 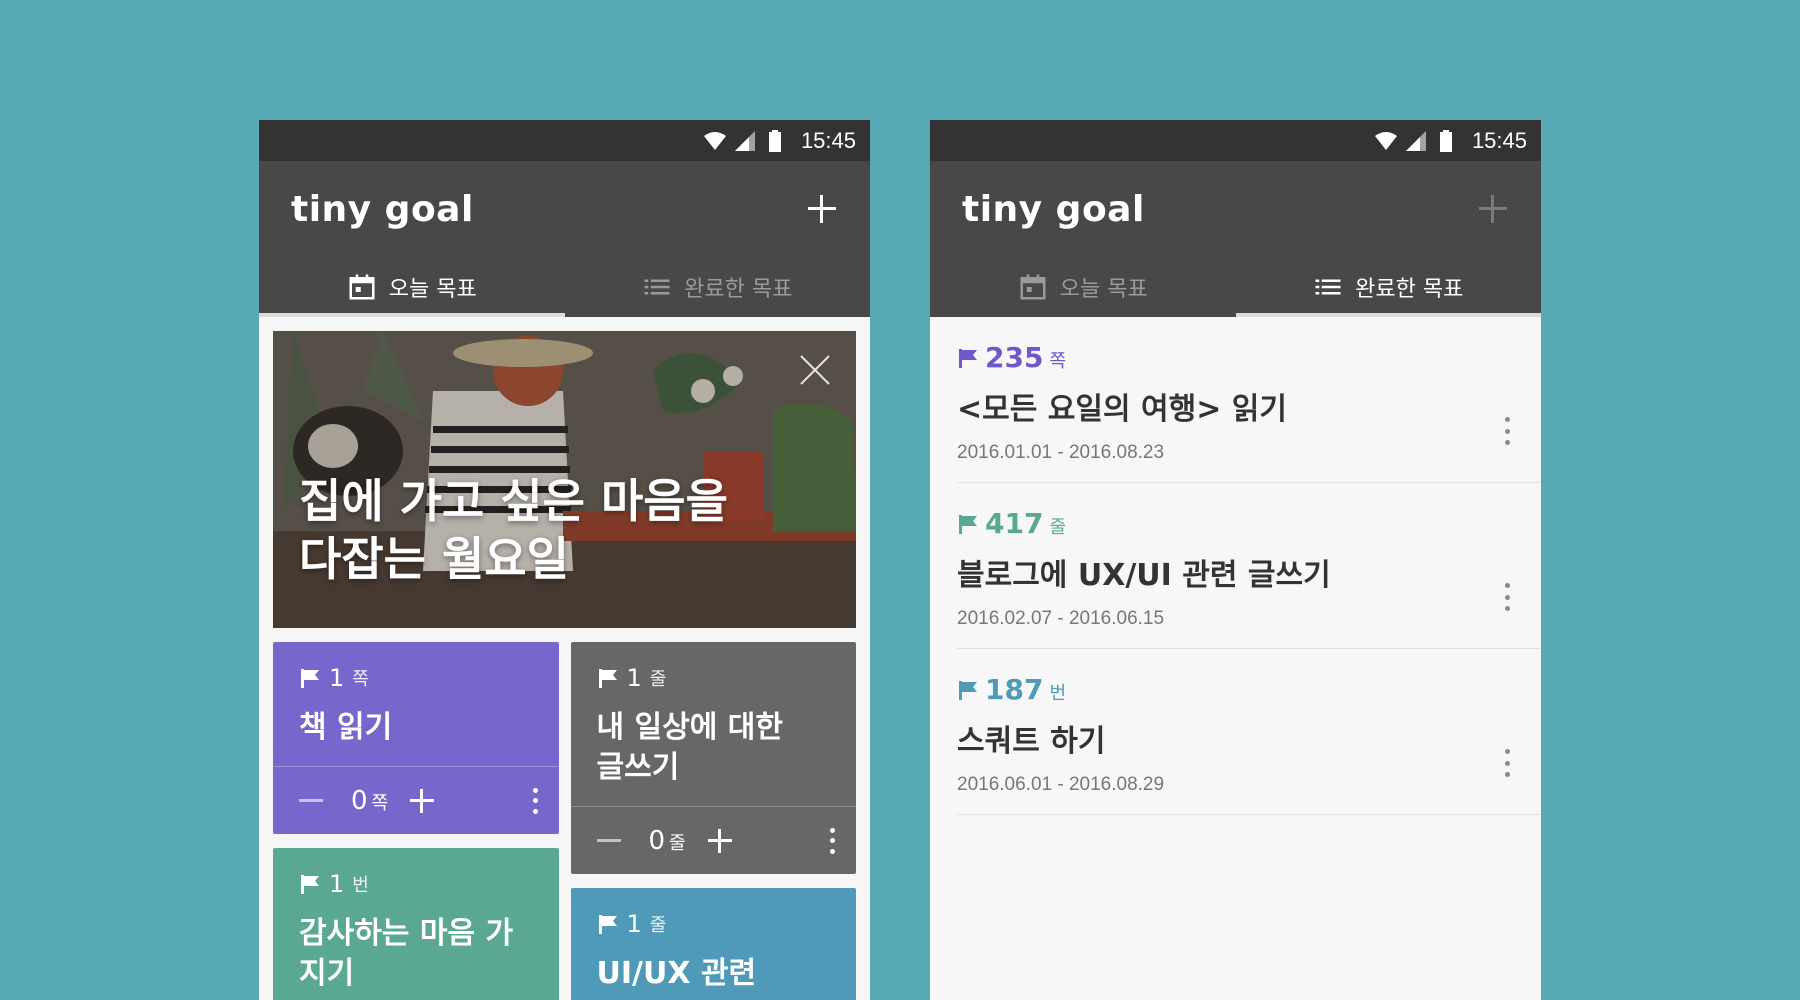 I want to click on goal-target: 1 쪽, so click(x=416, y=678).